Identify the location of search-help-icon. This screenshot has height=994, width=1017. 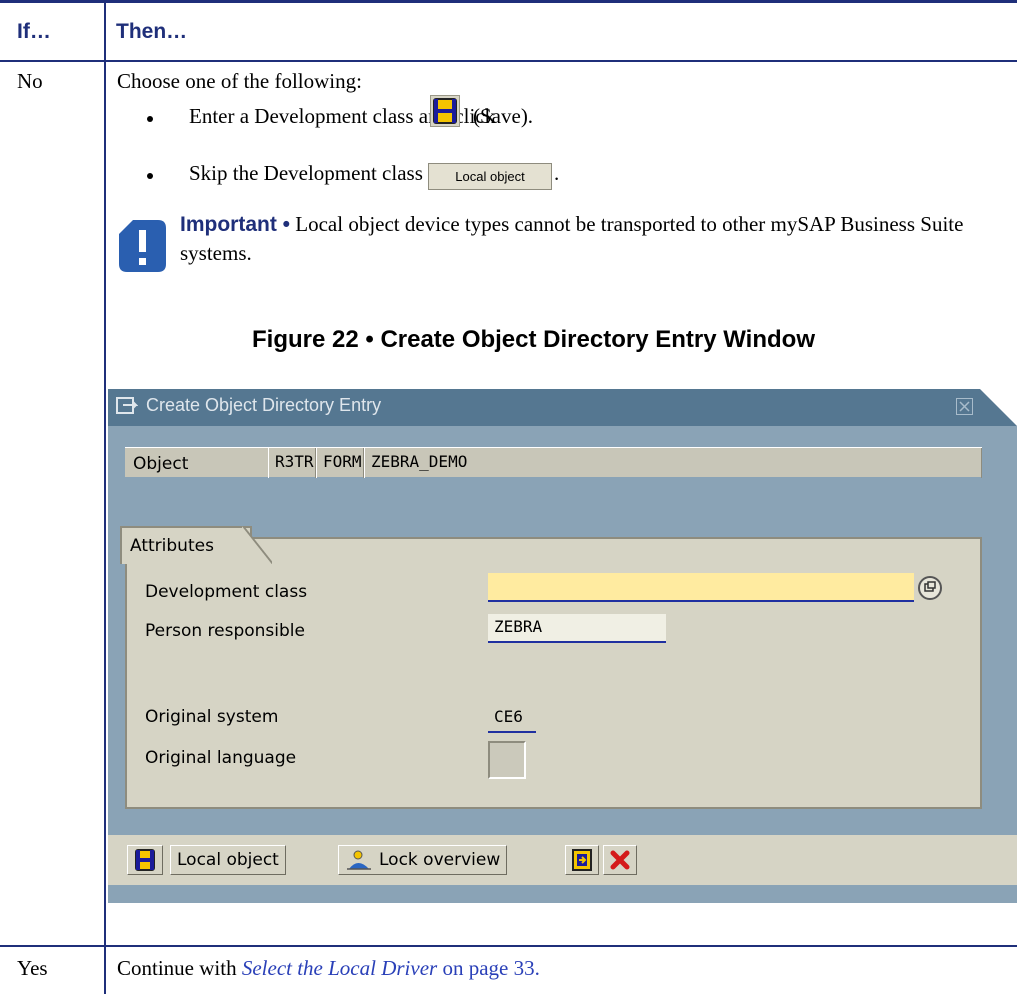
(930, 588).